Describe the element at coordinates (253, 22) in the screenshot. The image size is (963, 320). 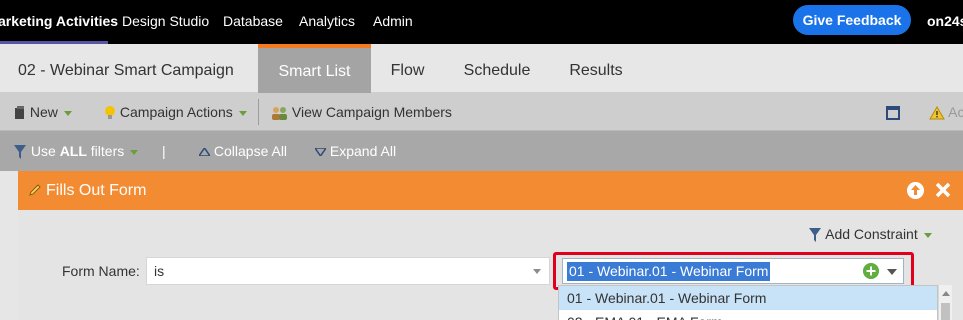
I see `nav-database: Database` at that location.